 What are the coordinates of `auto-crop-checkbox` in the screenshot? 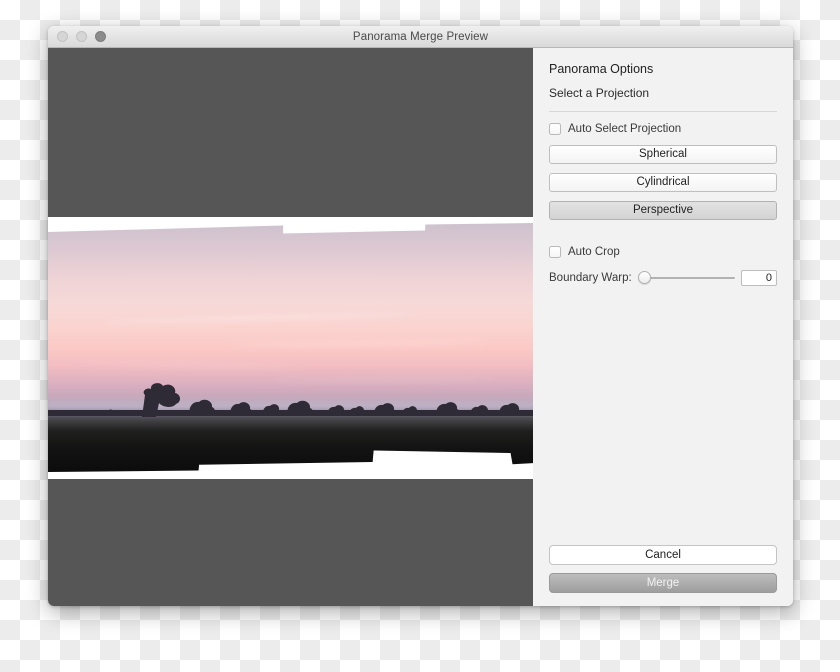 It's located at (555, 252).